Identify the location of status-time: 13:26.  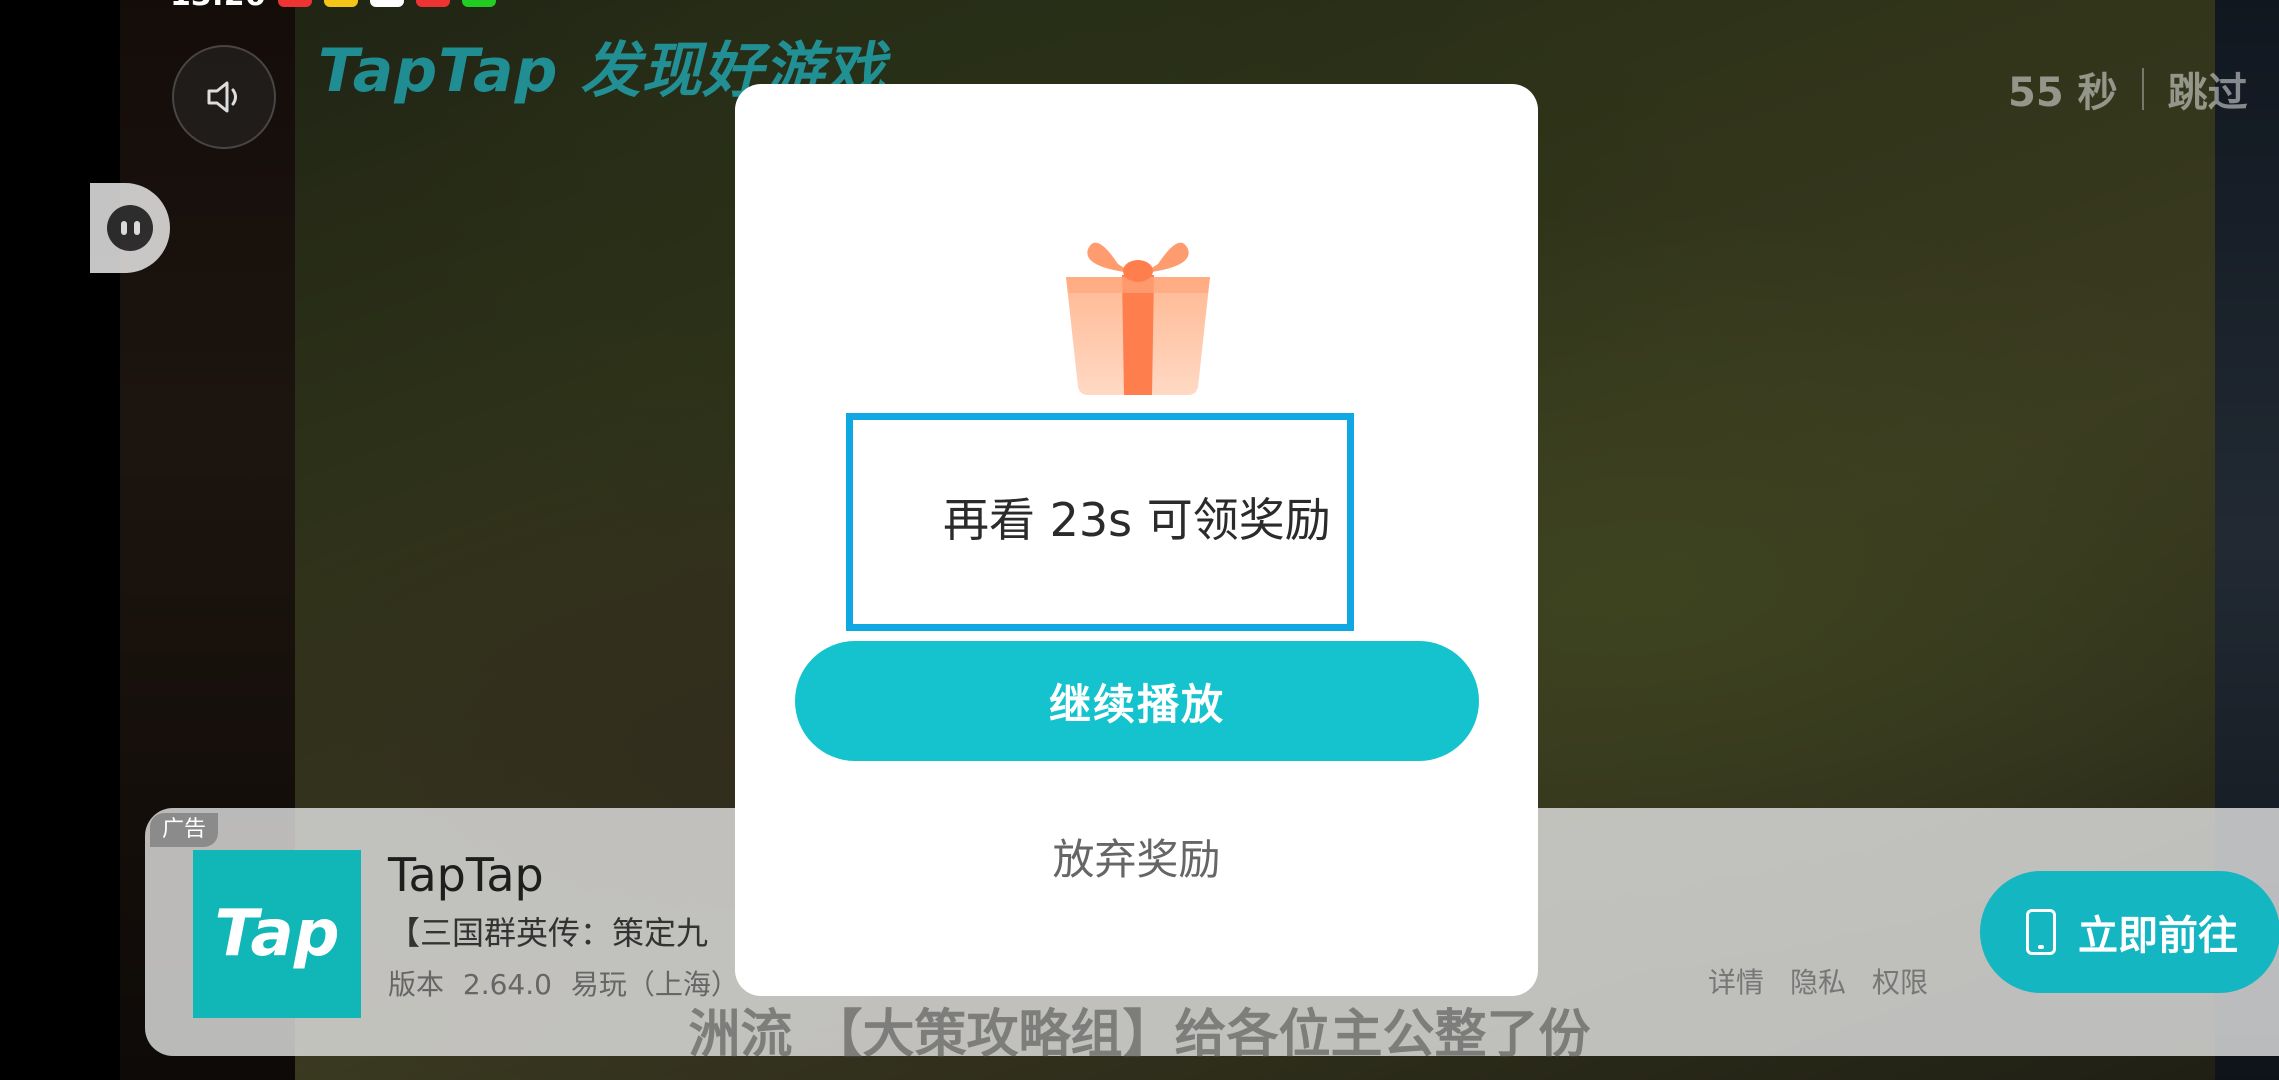
(218, 6).